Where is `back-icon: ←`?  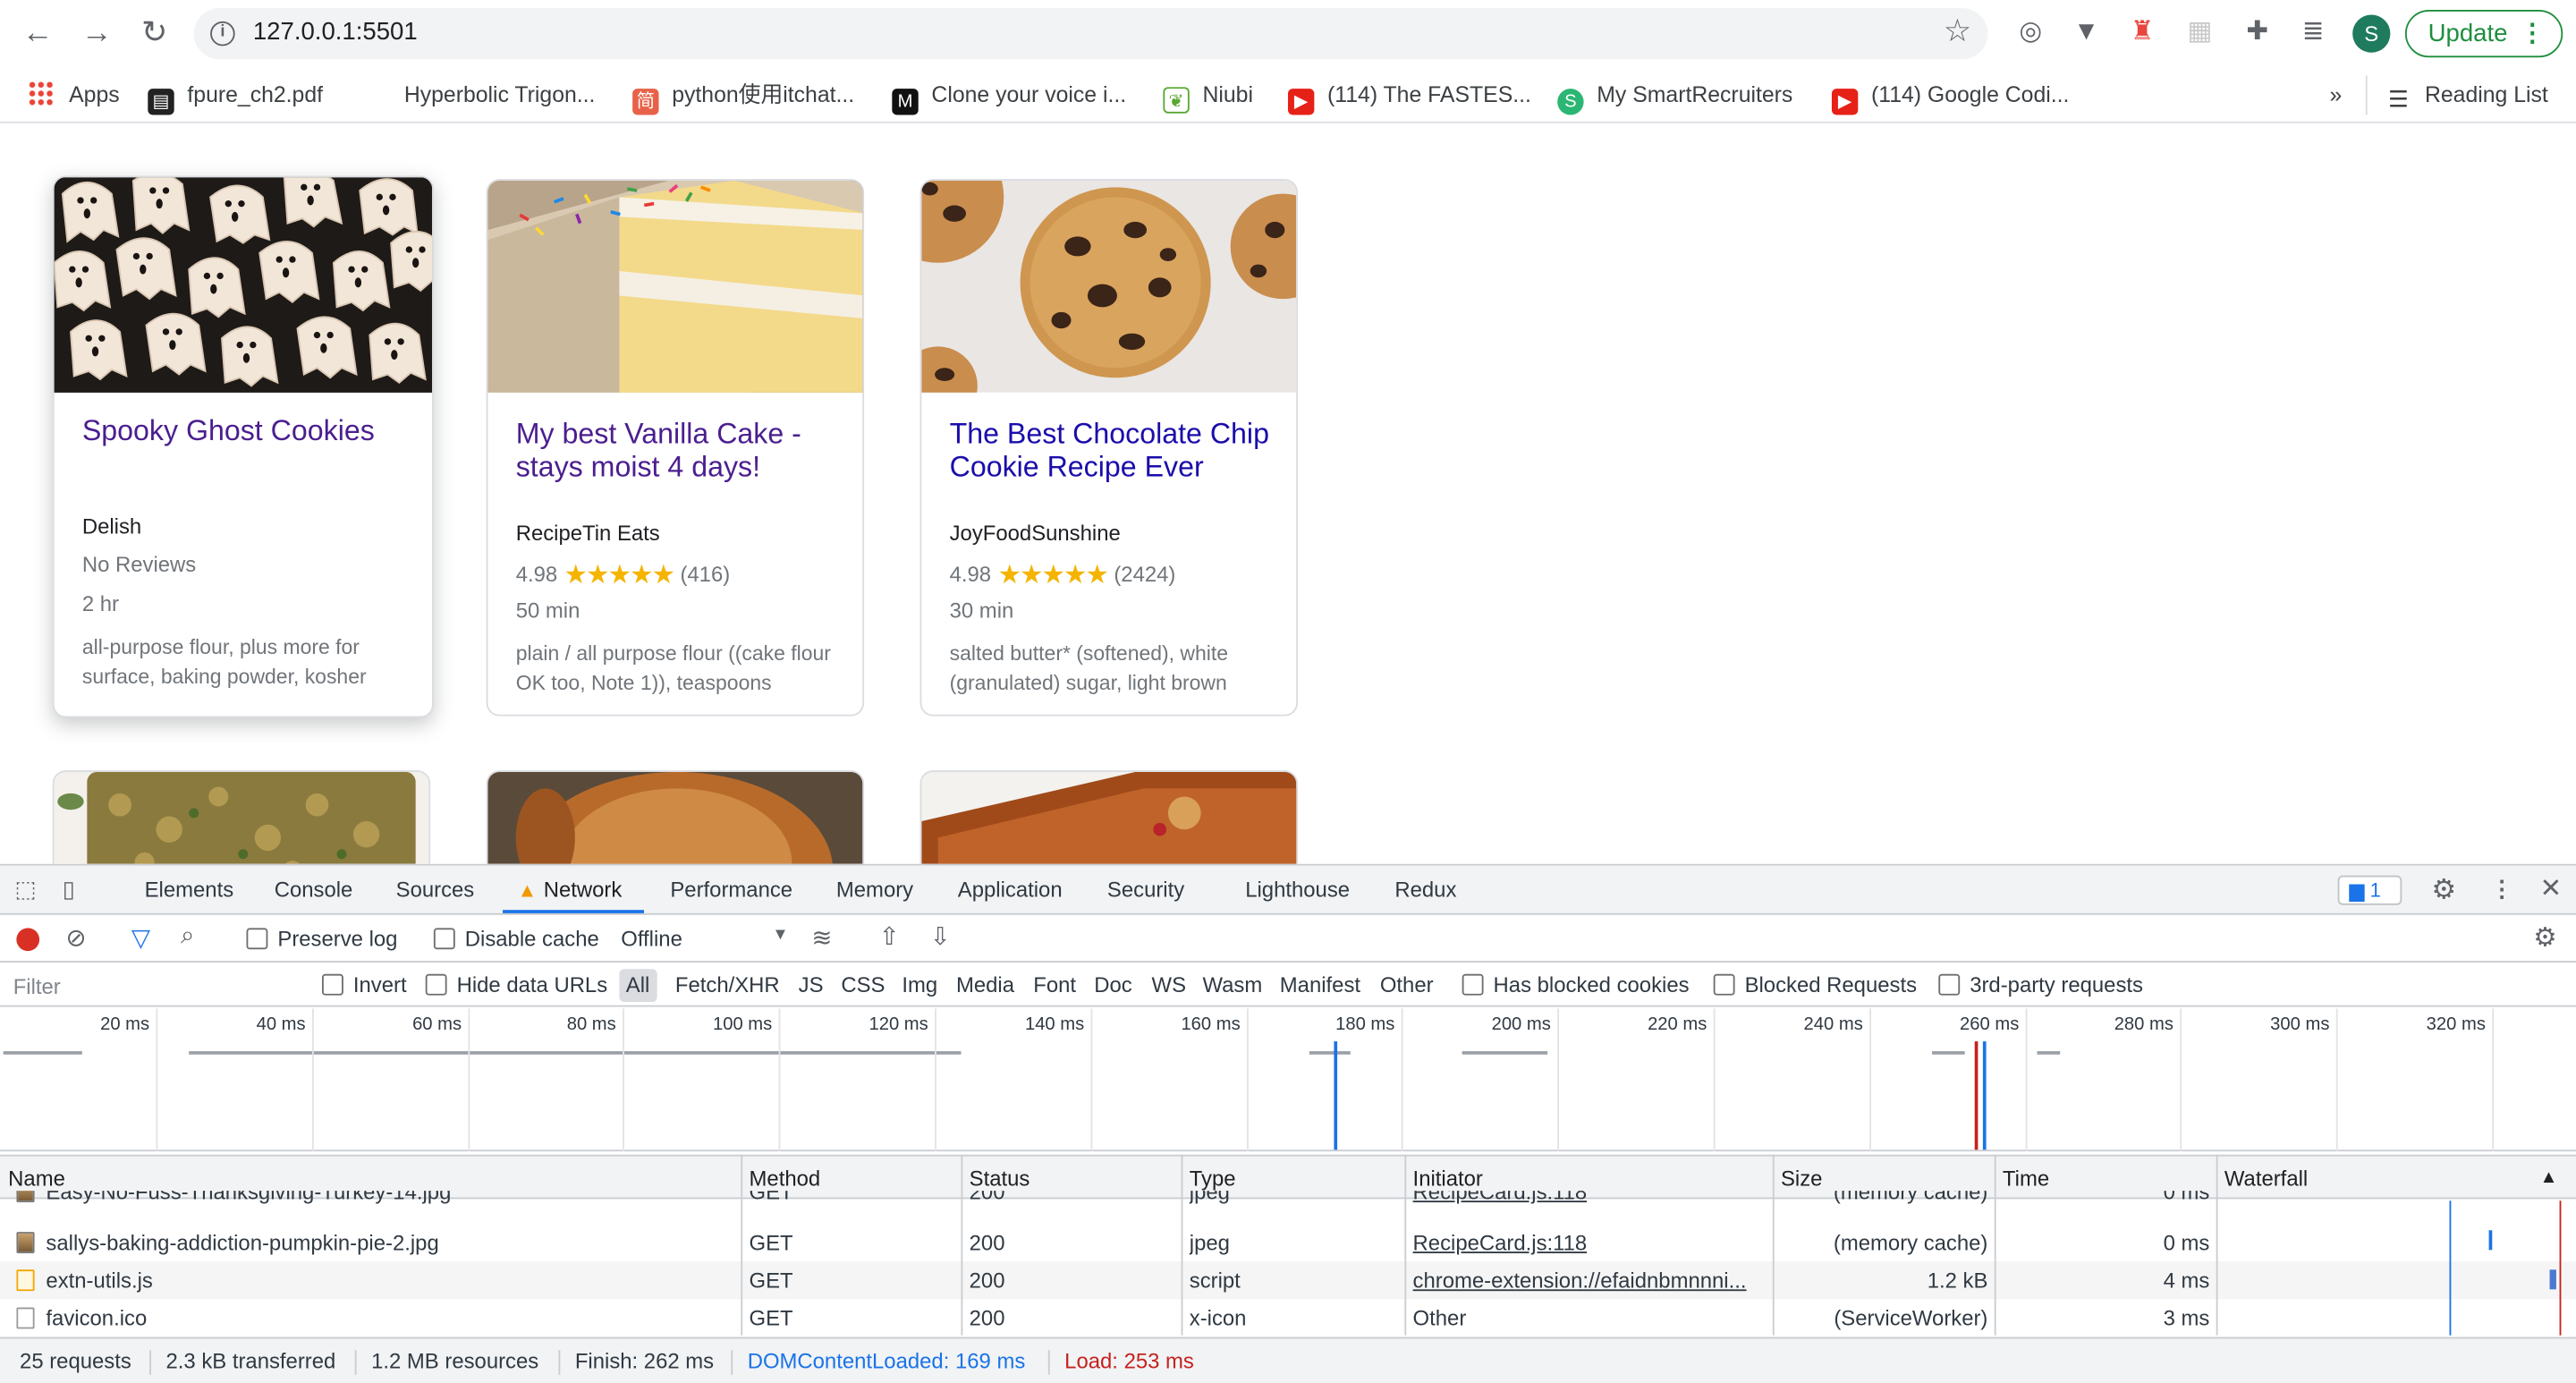 back-icon: ← is located at coordinates (37, 34).